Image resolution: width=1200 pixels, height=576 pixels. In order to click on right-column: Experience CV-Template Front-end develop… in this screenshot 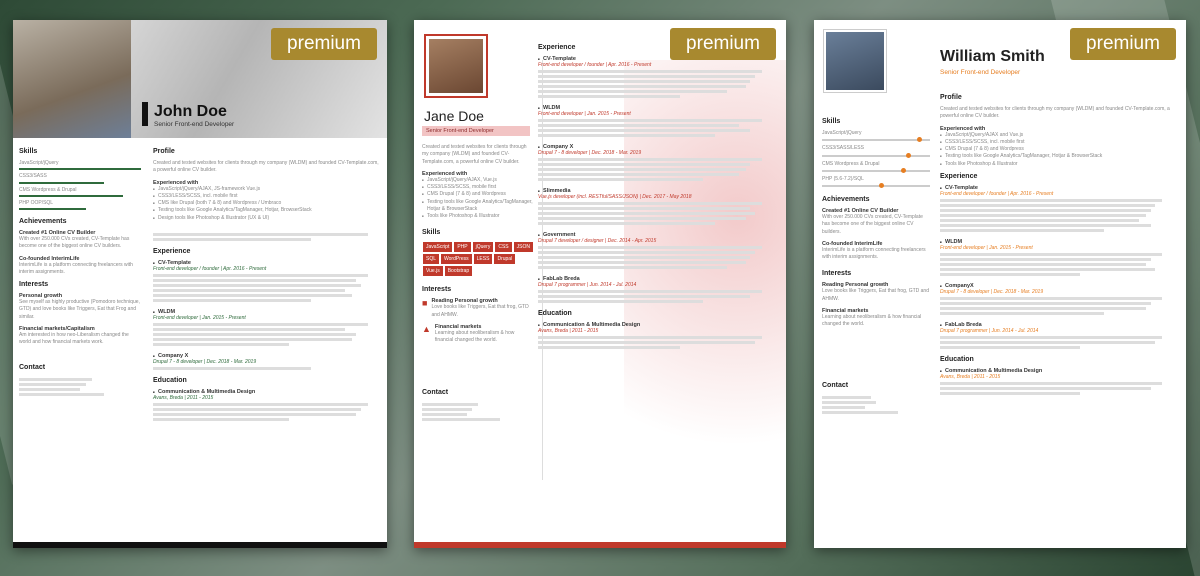, I will do `click(656, 197)`.